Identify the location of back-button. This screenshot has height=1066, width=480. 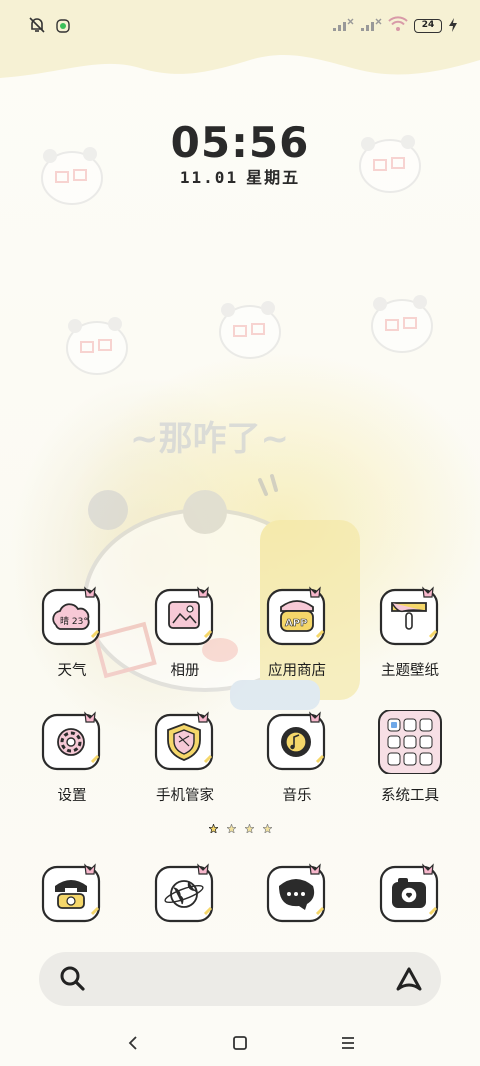
(133, 1043).